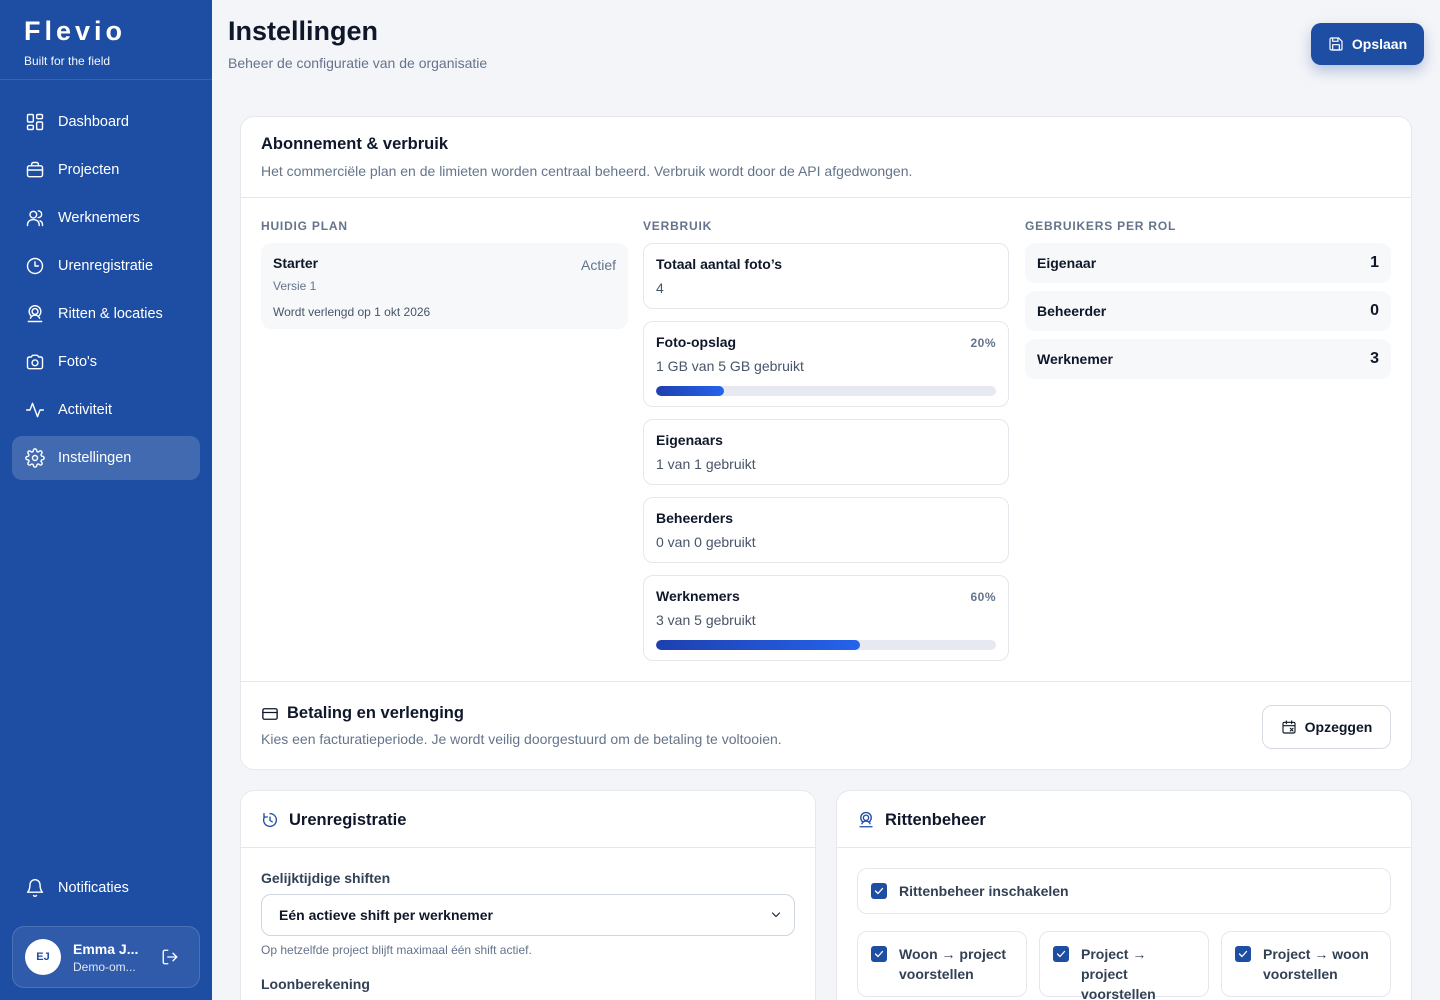 The width and height of the screenshot is (1440, 1000). Describe the element at coordinates (1208, 311) in the screenshot. I see `role-row-admin: Beheerder 0` at that location.